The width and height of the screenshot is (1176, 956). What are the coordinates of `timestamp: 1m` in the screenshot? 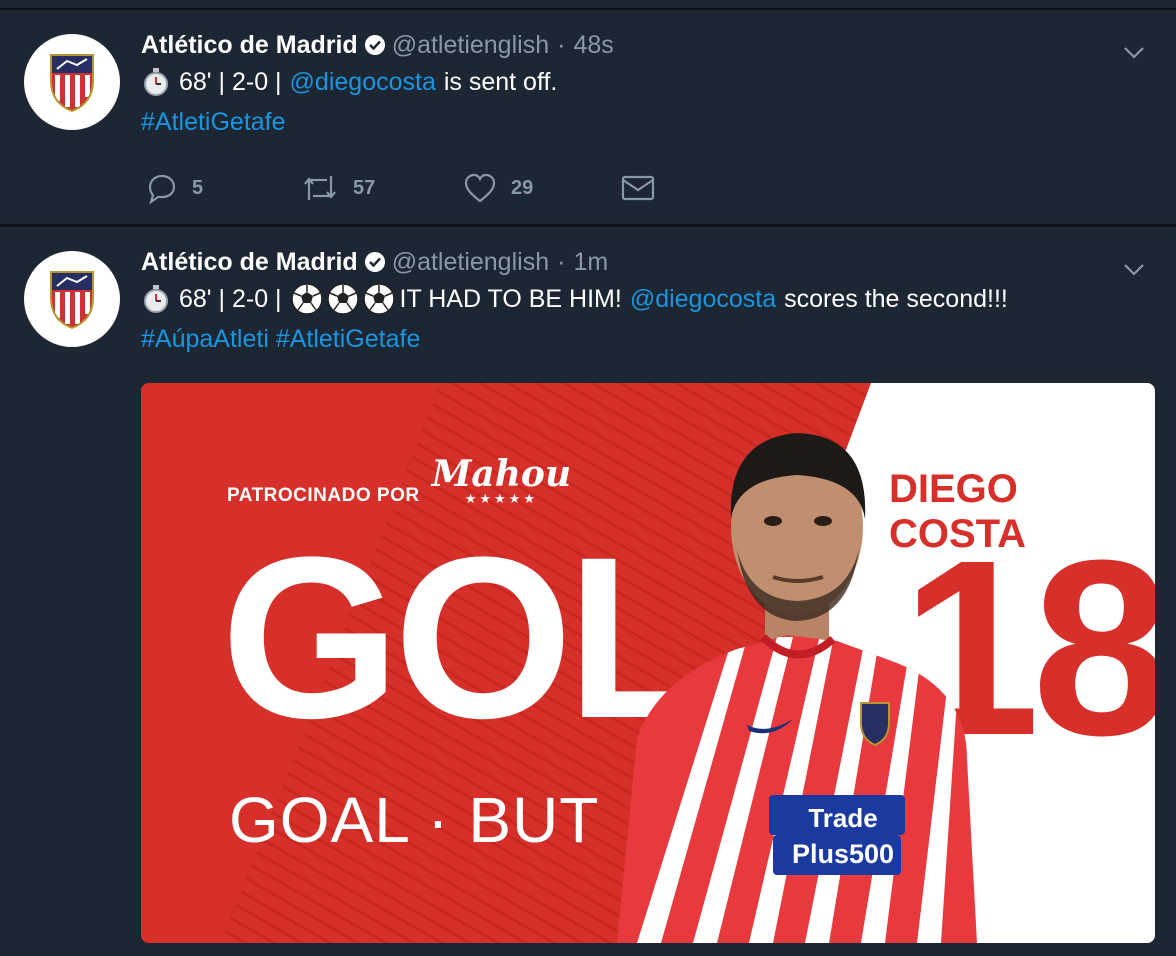 It's located at (590, 262).